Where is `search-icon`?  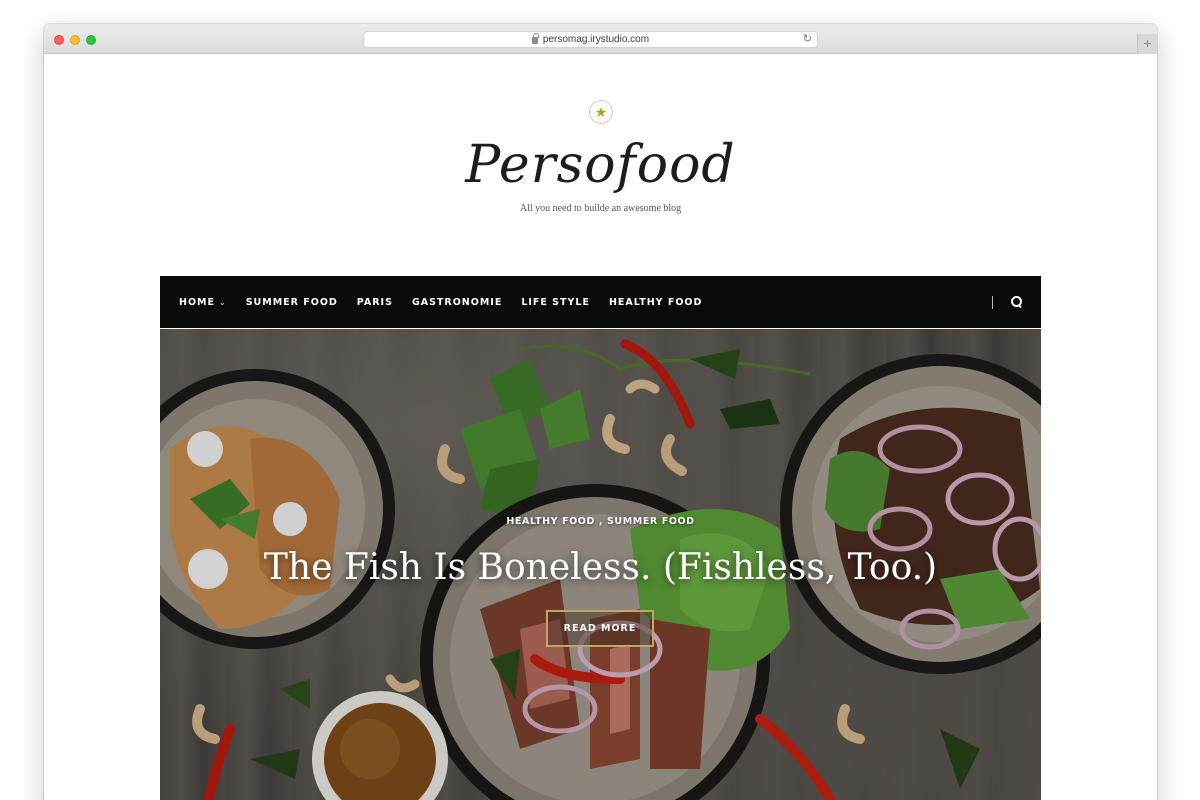
search-icon is located at coordinates (1017, 302).